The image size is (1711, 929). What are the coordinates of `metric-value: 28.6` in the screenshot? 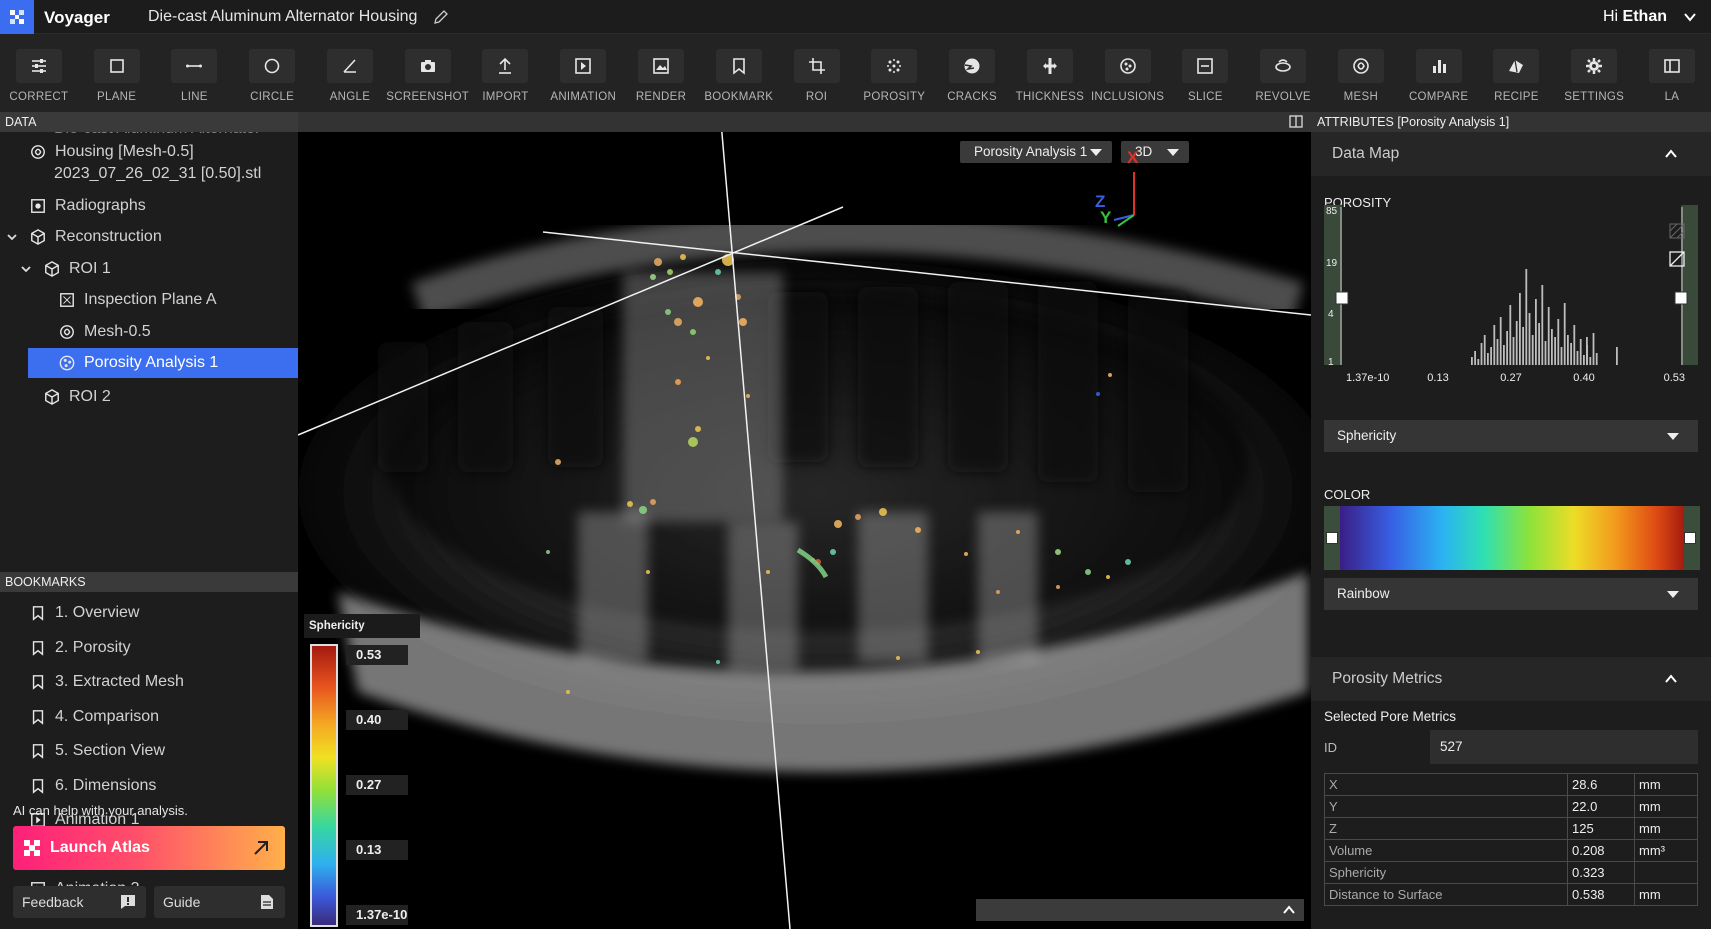 It's located at (1601, 784).